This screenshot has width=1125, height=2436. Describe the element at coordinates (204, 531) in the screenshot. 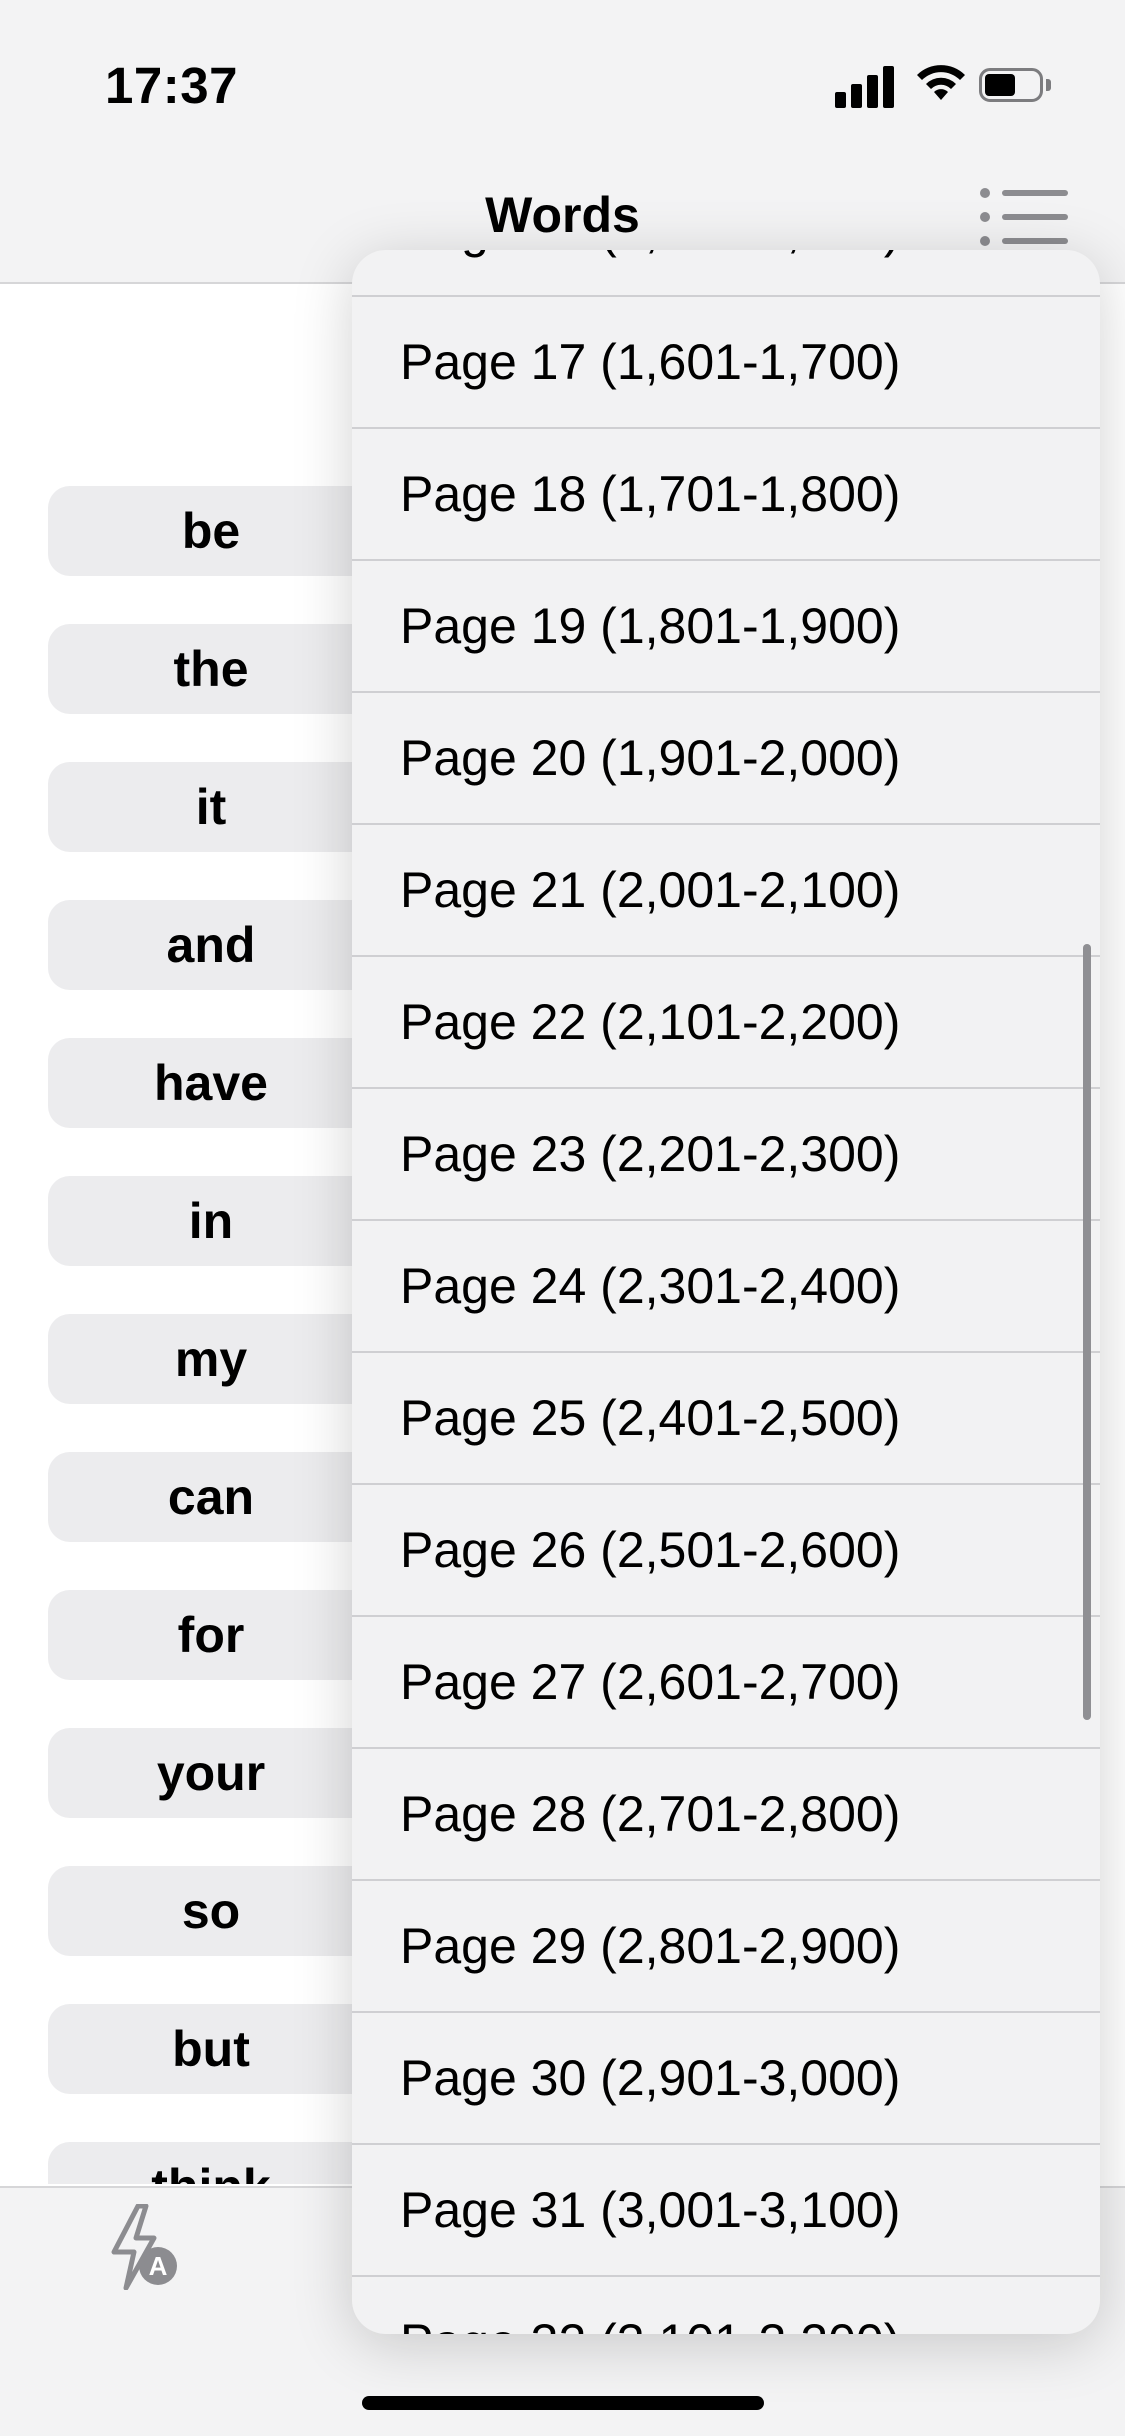

I see `word-item: be` at that location.